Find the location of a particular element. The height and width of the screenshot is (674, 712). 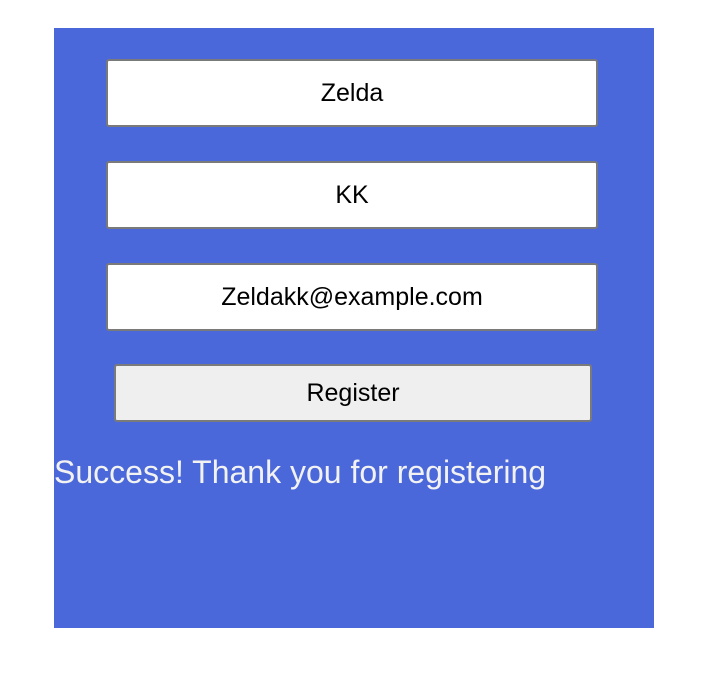

email-input is located at coordinates (352, 297).